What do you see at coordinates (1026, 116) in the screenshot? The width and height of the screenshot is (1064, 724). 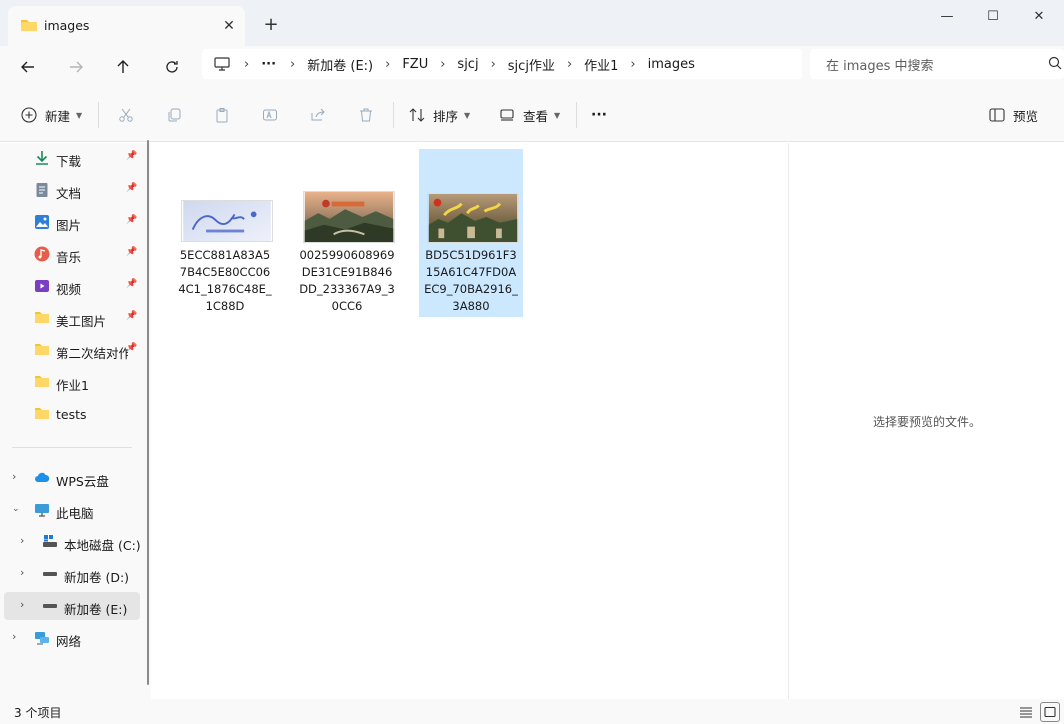 I see `preview-label: 预览` at bounding box center [1026, 116].